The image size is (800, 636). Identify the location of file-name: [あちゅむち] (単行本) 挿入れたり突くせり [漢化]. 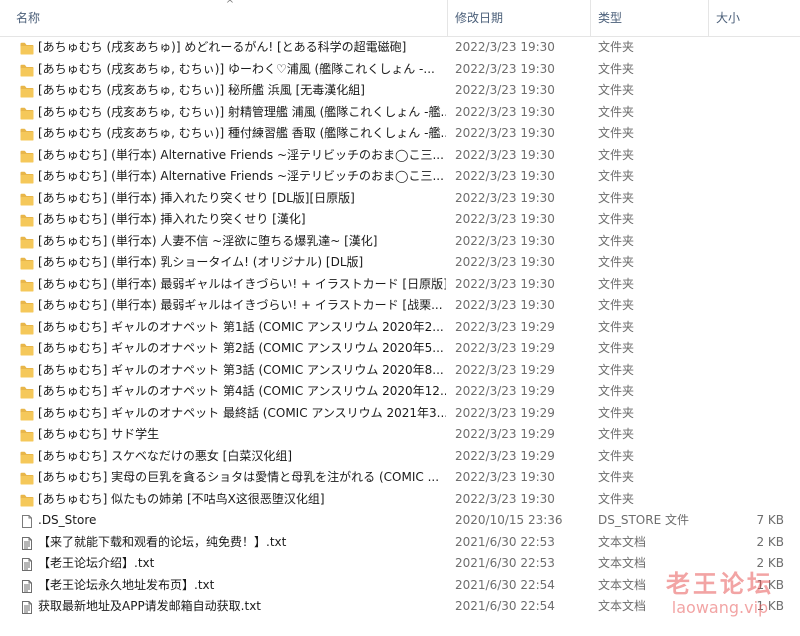
(172, 219).